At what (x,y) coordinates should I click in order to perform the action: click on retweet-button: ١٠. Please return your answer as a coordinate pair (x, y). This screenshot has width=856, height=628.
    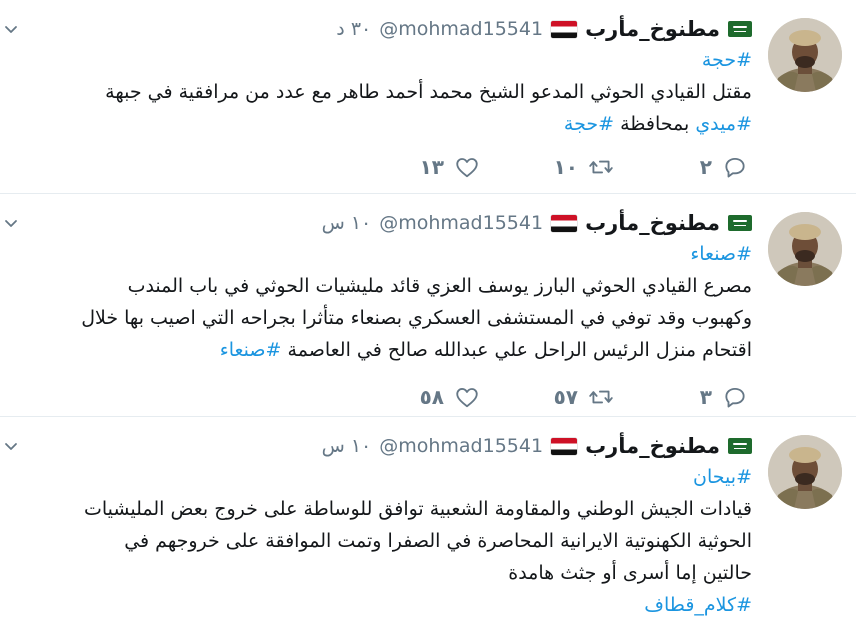
    Looking at the image, I should click on (583, 167).